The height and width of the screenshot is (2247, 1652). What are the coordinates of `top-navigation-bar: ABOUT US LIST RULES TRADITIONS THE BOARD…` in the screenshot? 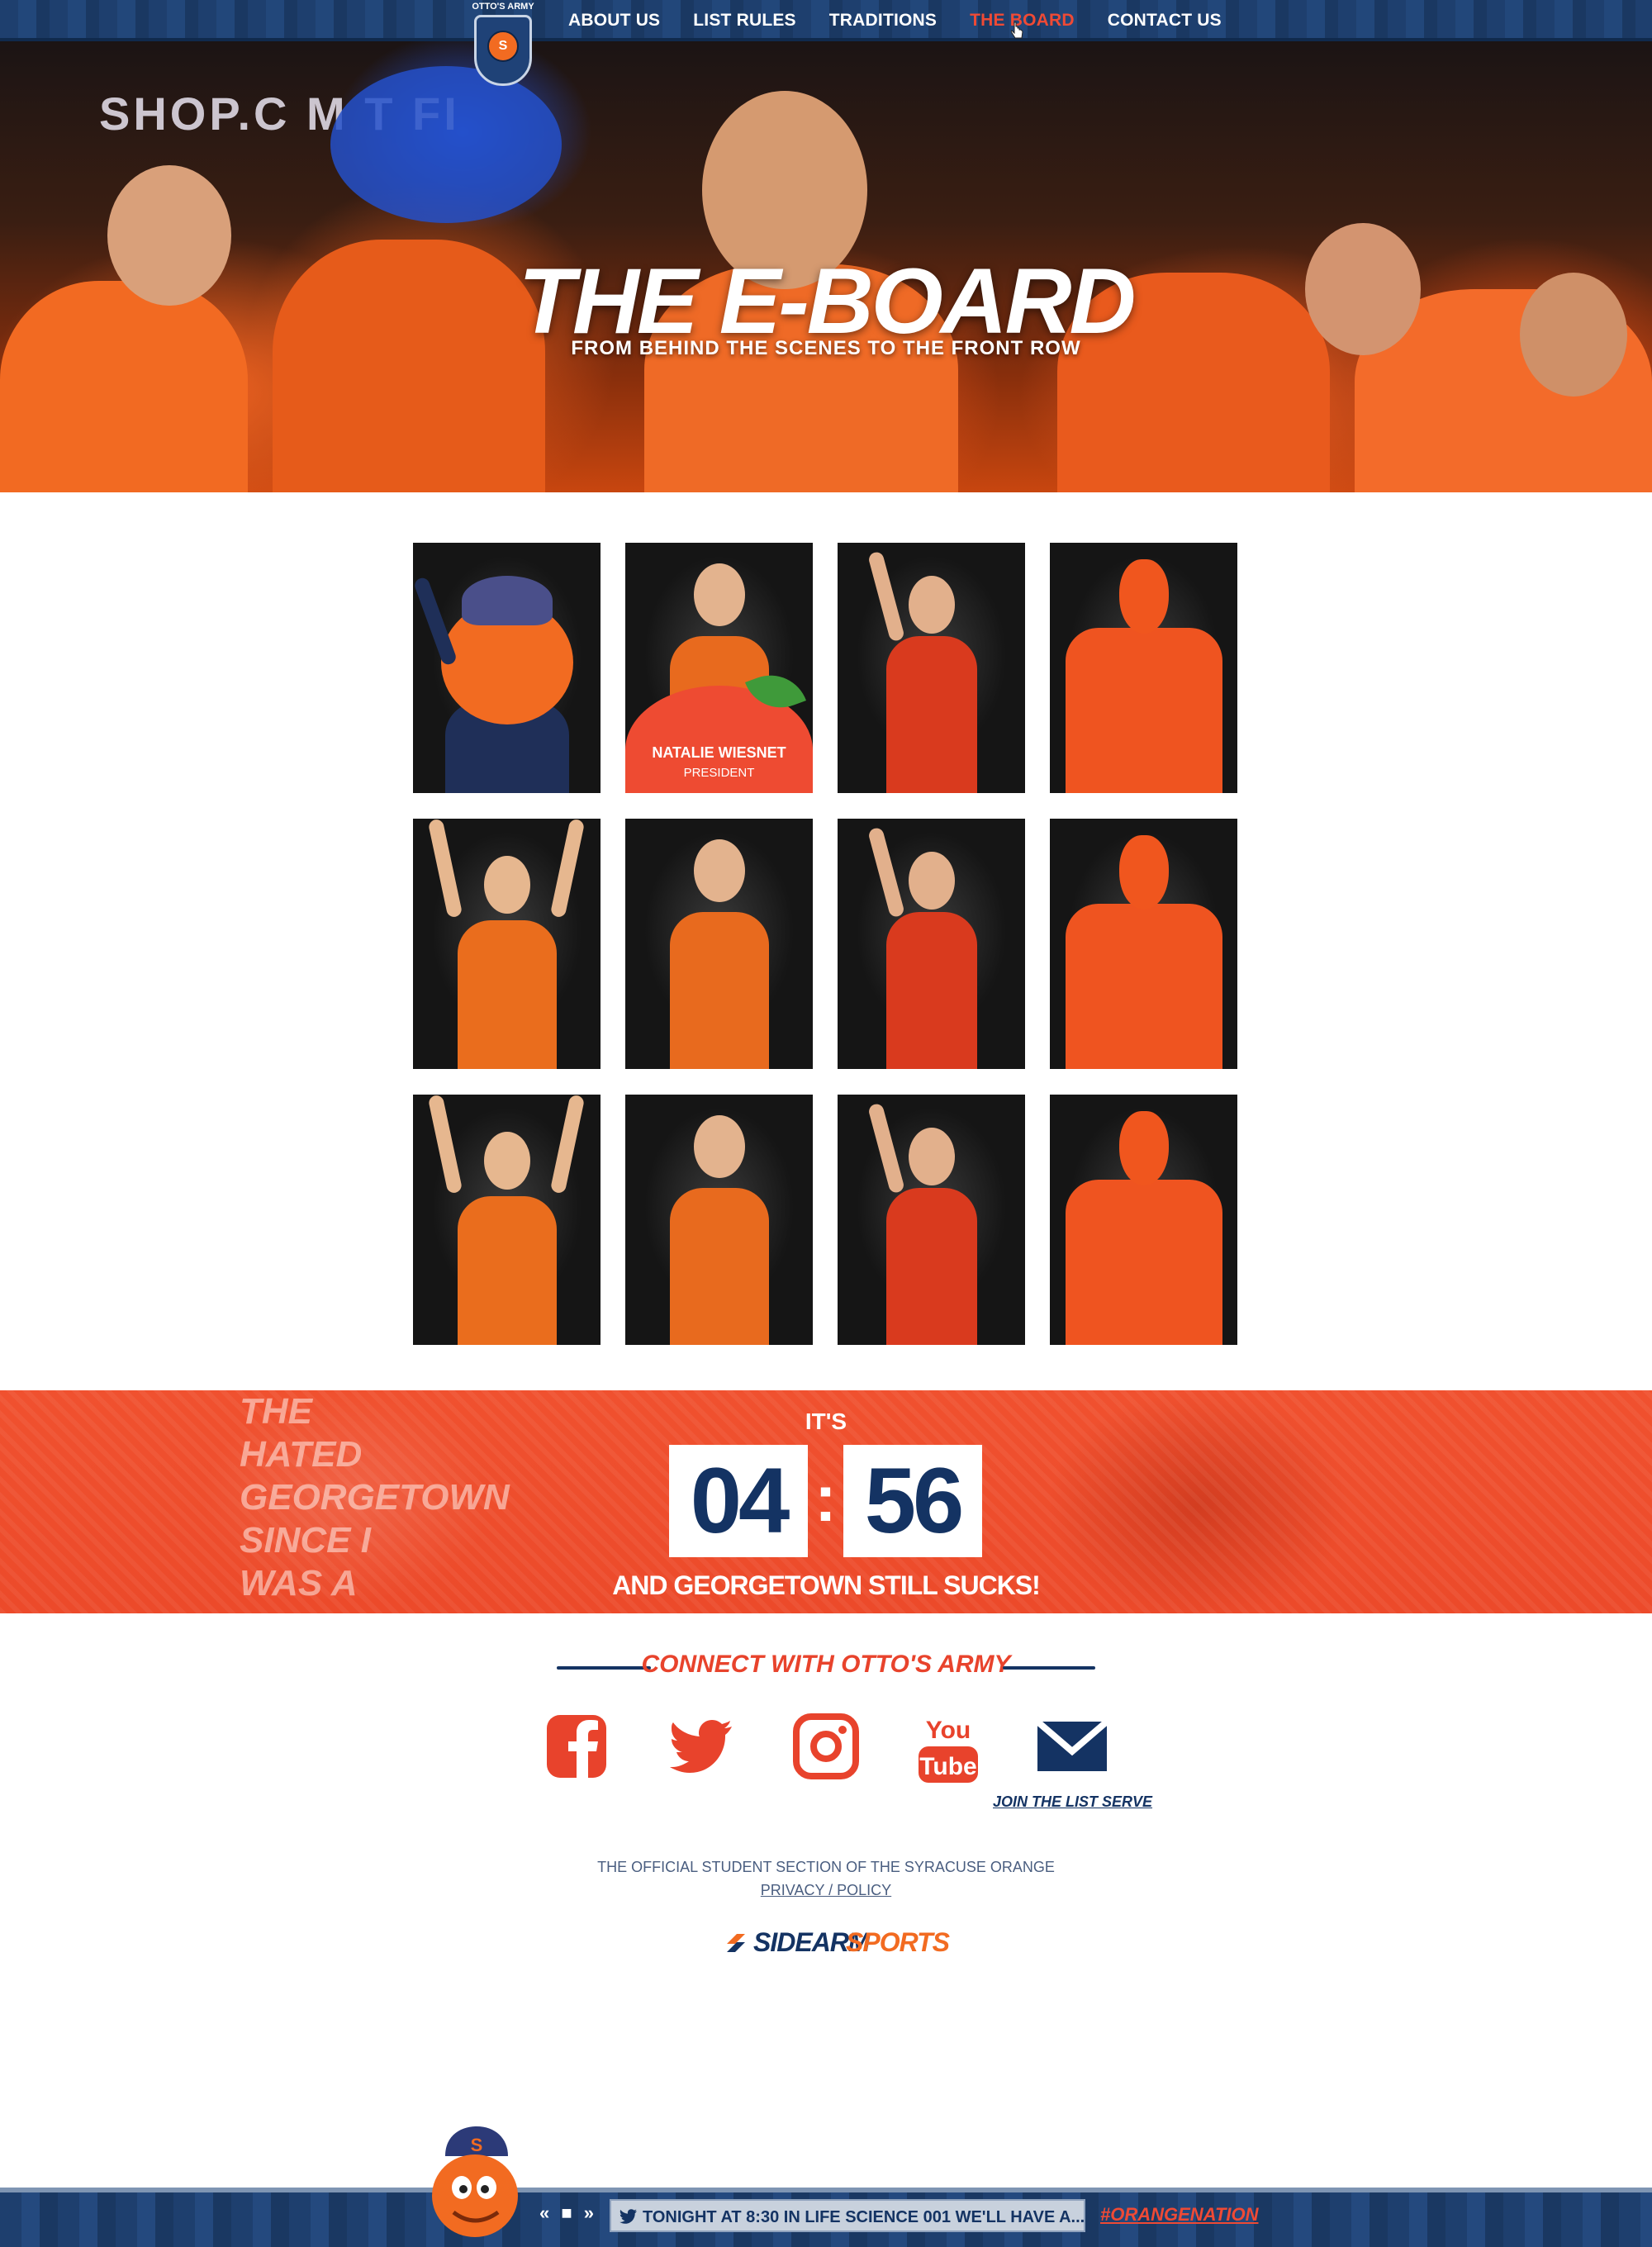 It's located at (826, 20).